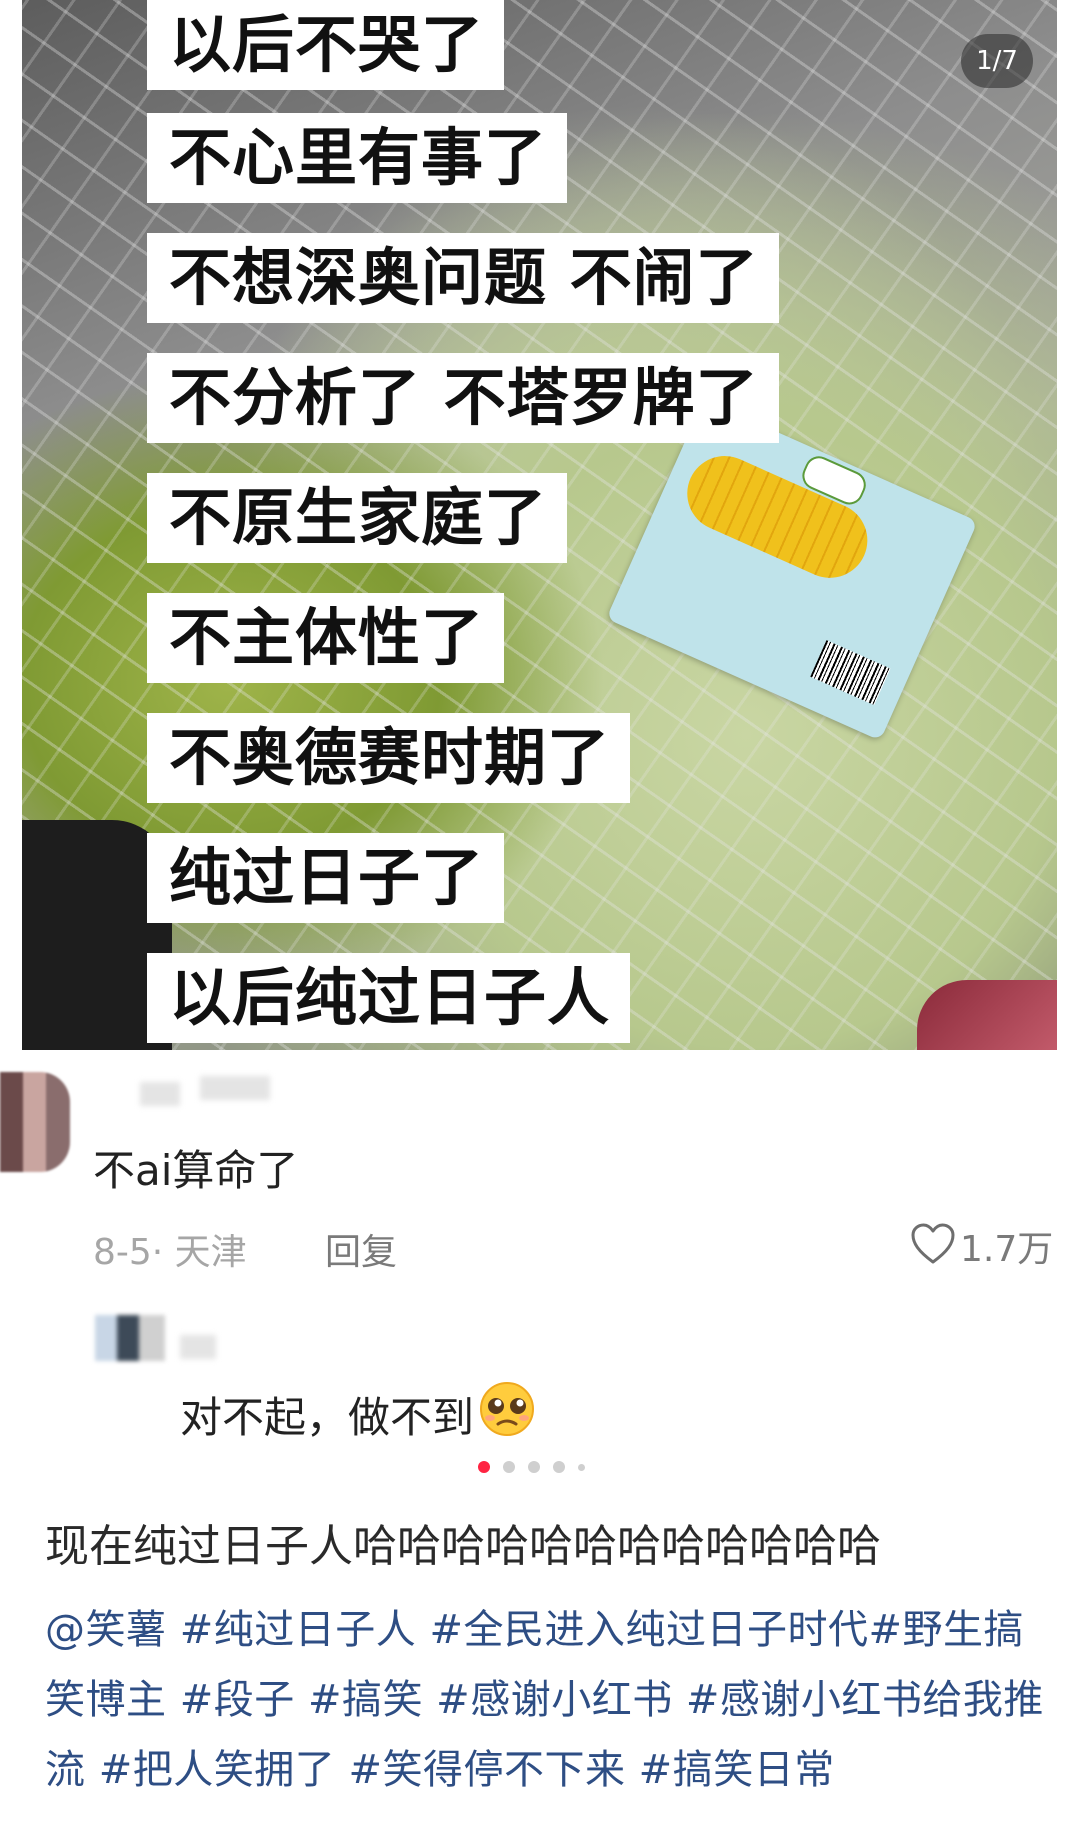 Image resolution: width=1080 pixels, height=1821 pixels. What do you see at coordinates (850, 673) in the screenshot?
I see `barcode-graphic` at bounding box center [850, 673].